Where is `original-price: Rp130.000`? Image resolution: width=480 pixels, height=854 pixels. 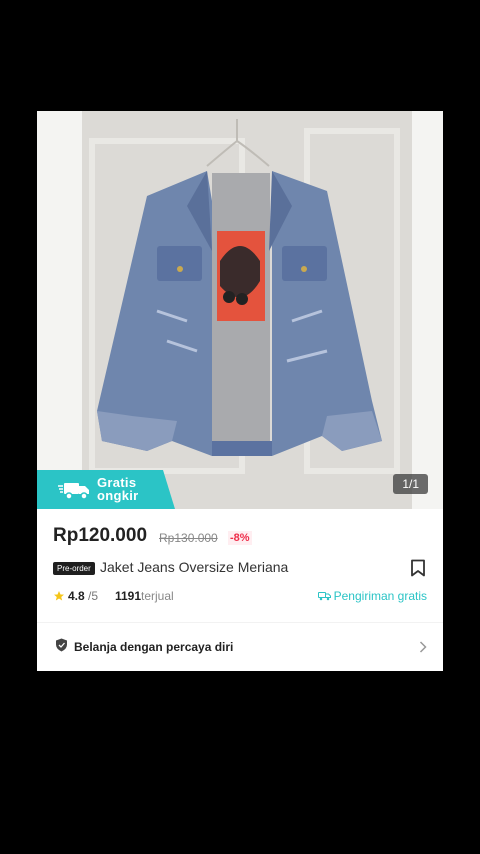 original-price: Rp130.000 is located at coordinates (188, 538).